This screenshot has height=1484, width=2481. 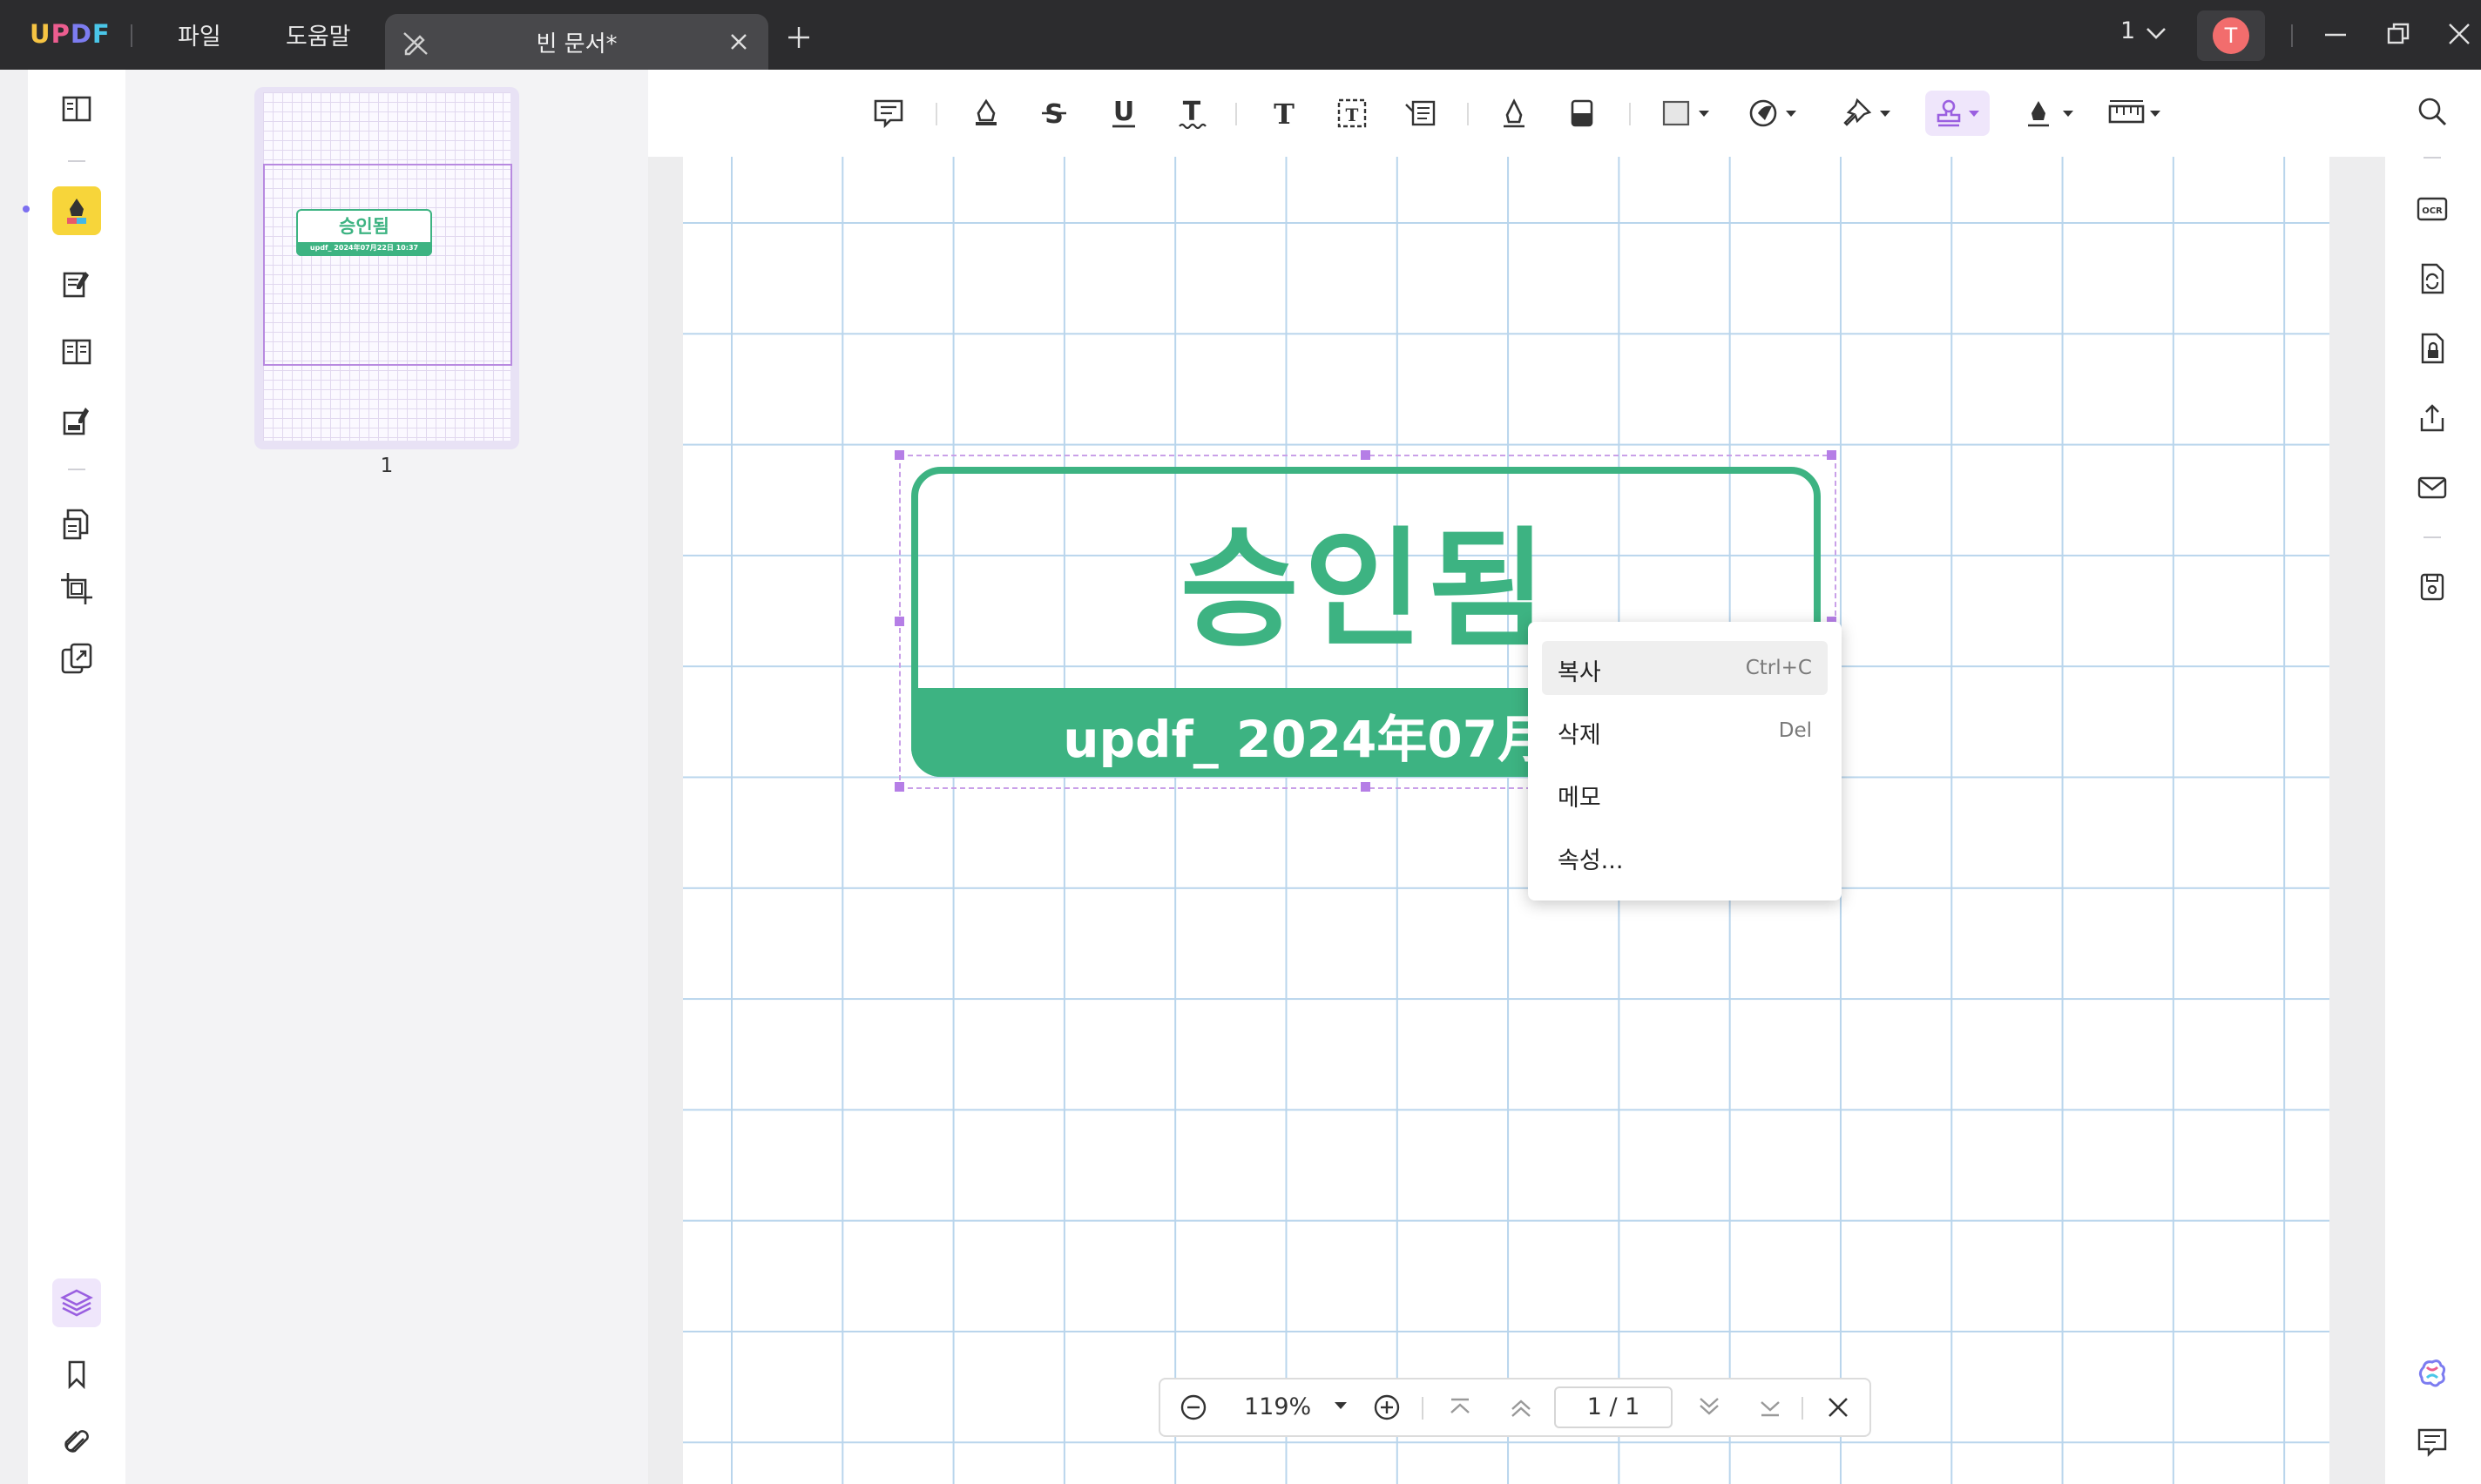 What do you see at coordinates (76, 284) in the screenshot?
I see `edit-pdf-icon` at bounding box center [76, 284].